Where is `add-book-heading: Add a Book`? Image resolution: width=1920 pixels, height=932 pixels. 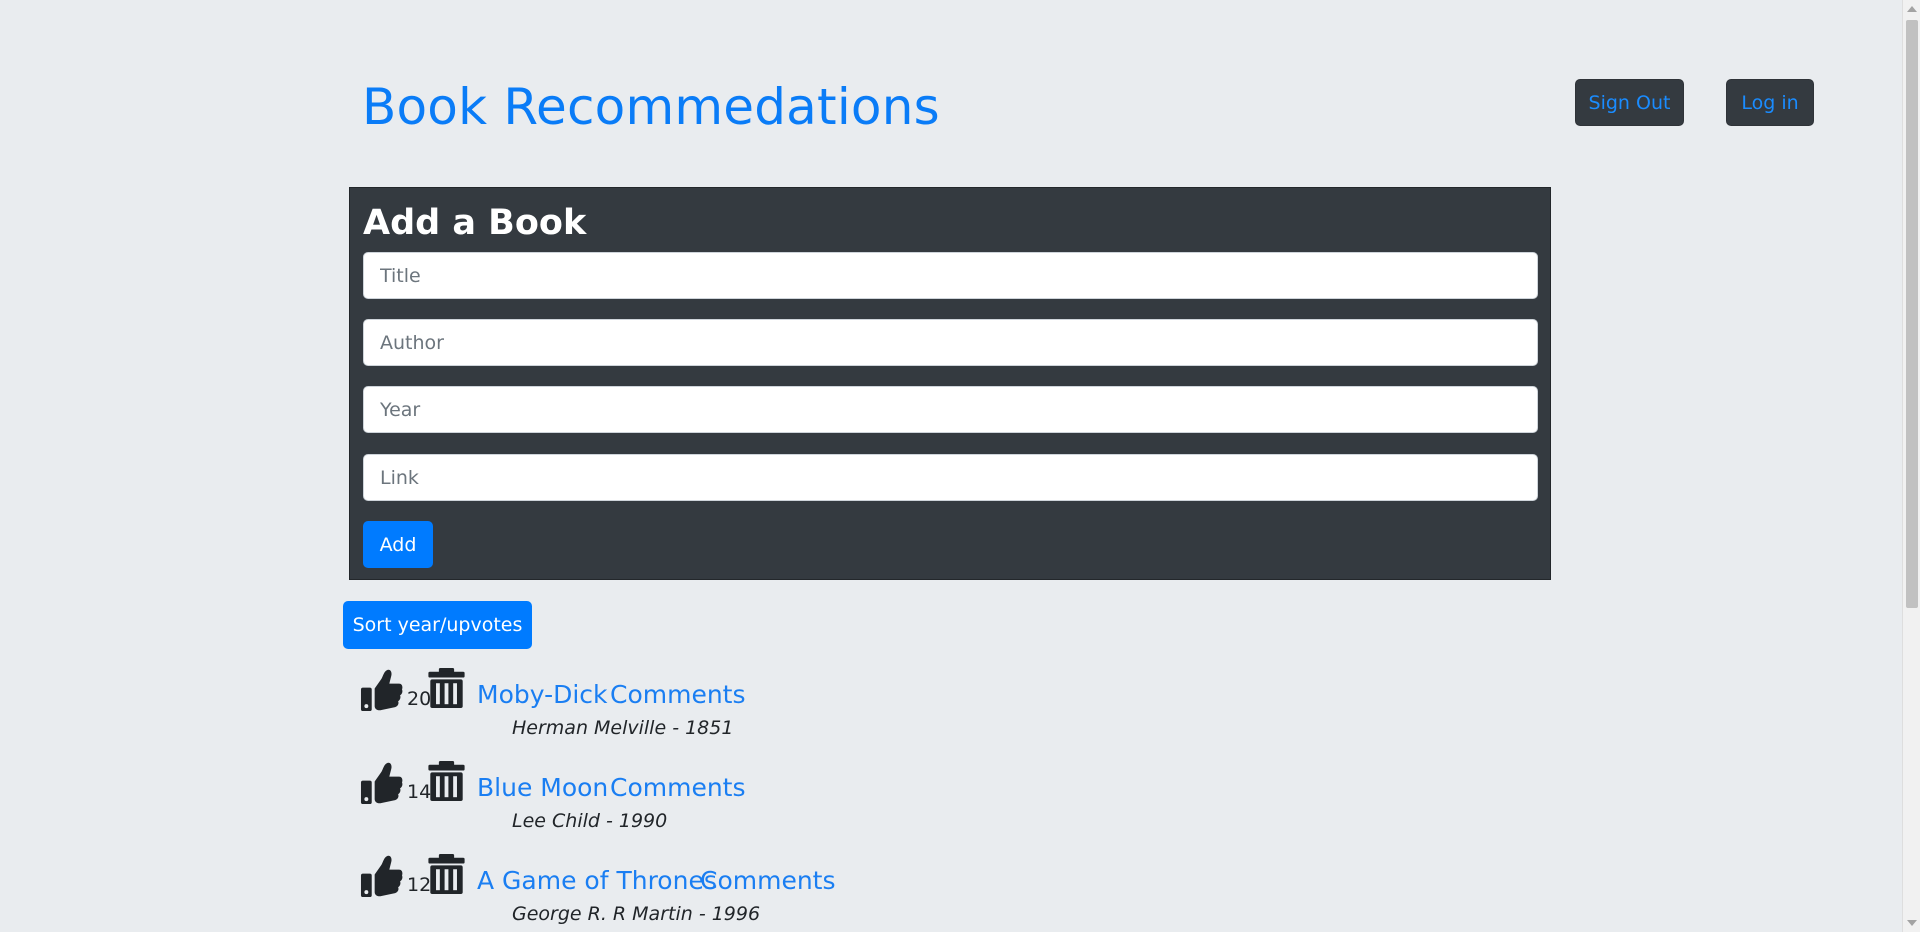
add-book-heading: Add a Book is located at coordinates (475, 223).